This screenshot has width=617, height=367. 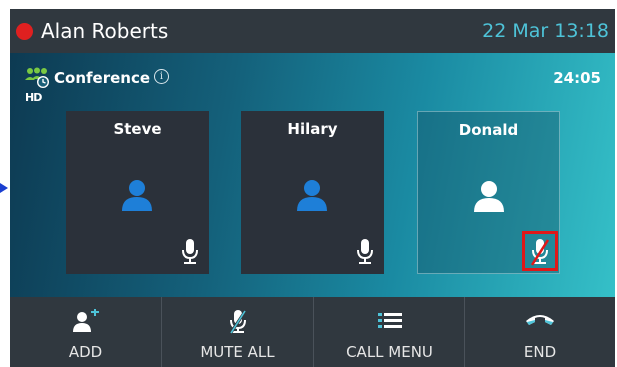 I want to click on participant-name: Steve, so click(x=137, y=129).